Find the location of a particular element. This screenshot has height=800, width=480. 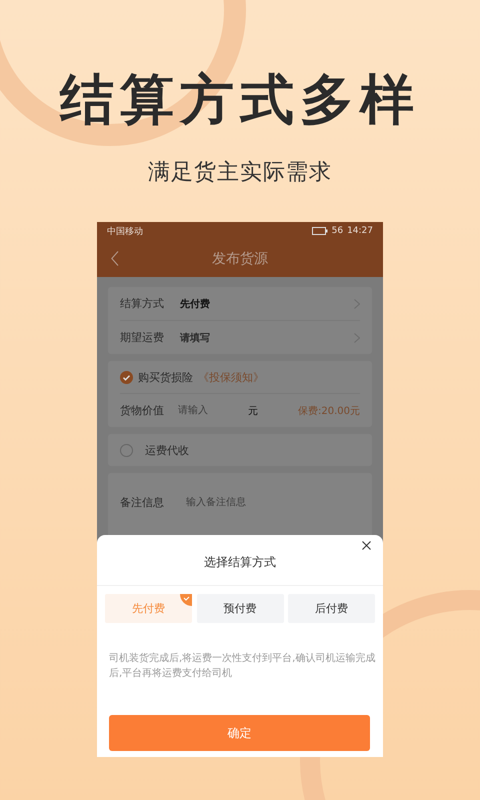

option-description: 司机装货完成后,将运费一次性支付到平台,确认司机运输完成后,平台再将运费支付给司机 is located at coordinates (242, 666).